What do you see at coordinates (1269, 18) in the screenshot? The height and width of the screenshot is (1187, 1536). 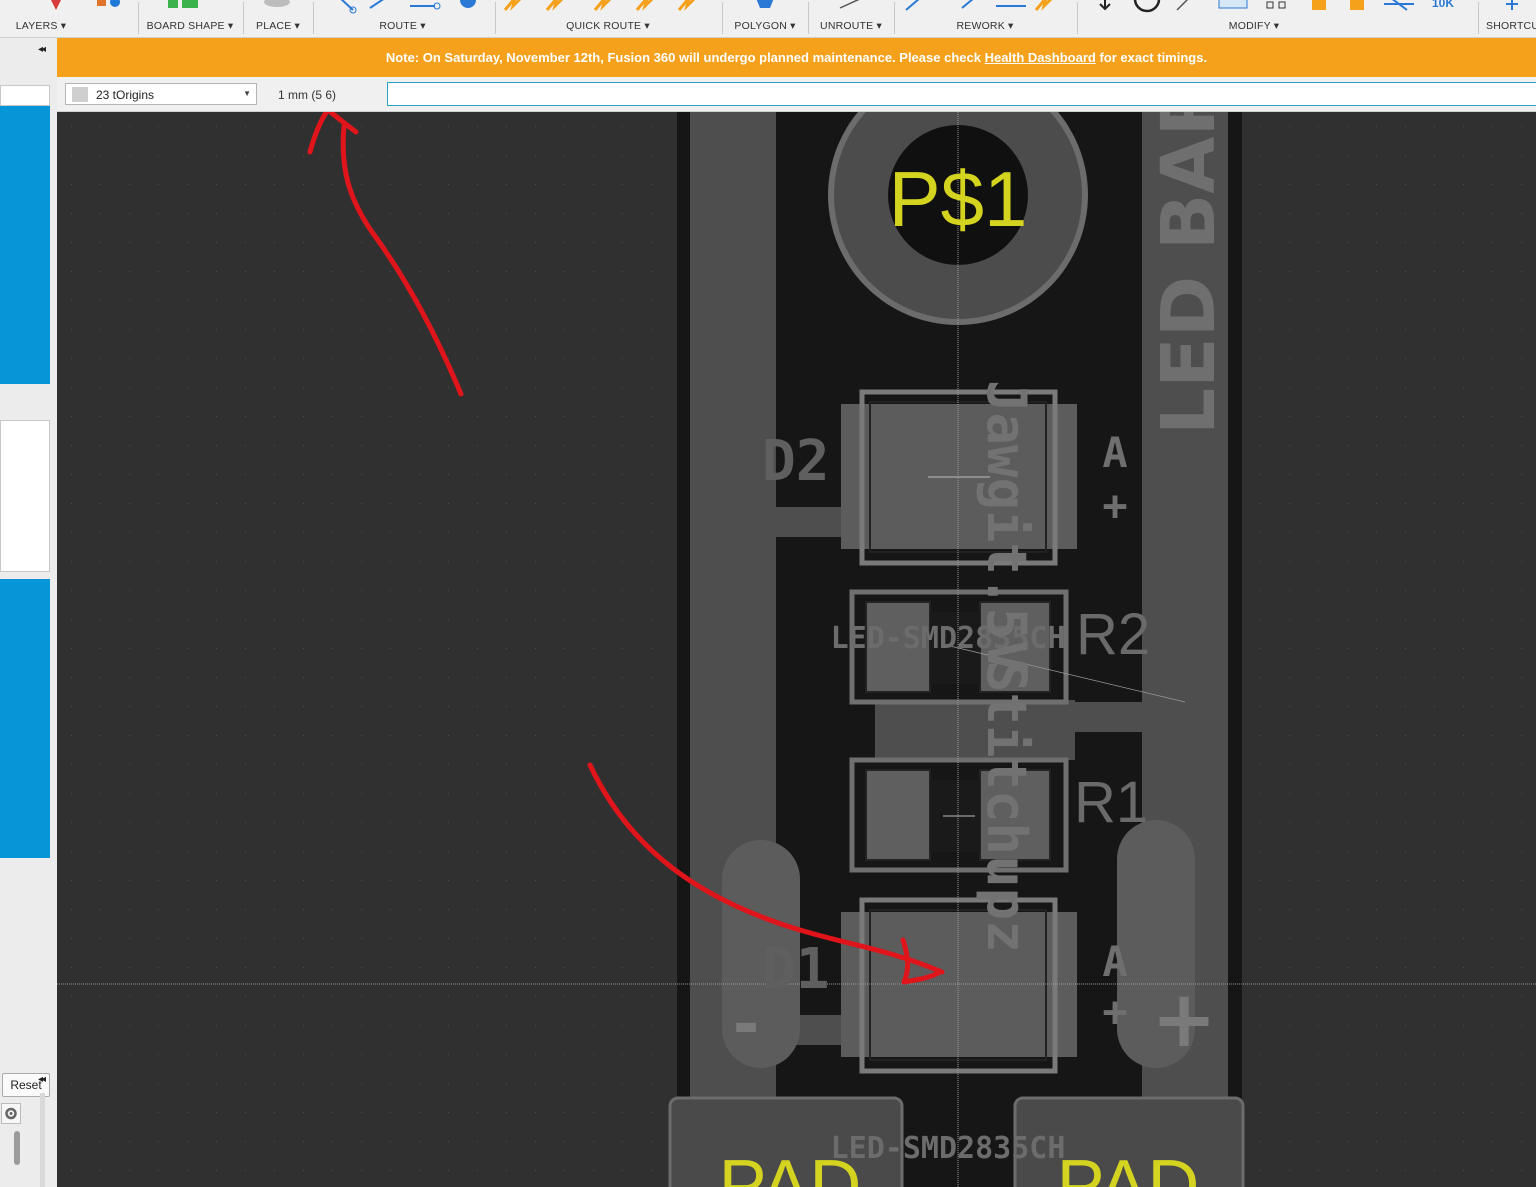 I see `modify-menu: 10K MODIFY ▾` at bounding box center [1269, 18].